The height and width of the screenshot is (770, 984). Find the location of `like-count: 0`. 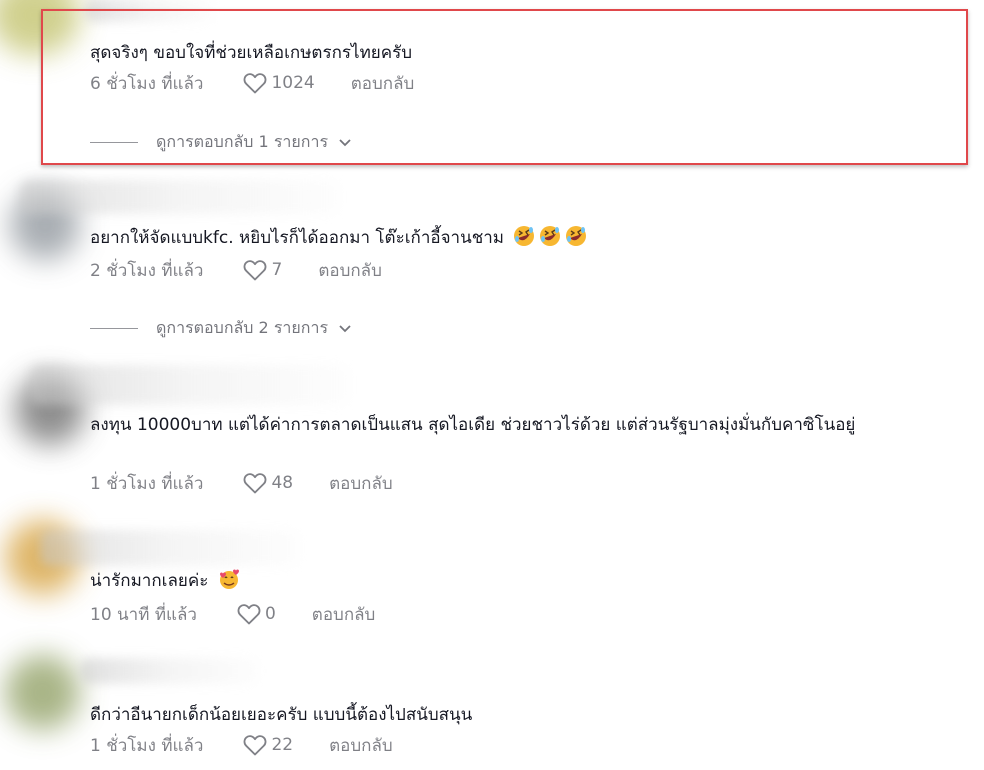

like-count: 0 is located at coordinates (270, 614).